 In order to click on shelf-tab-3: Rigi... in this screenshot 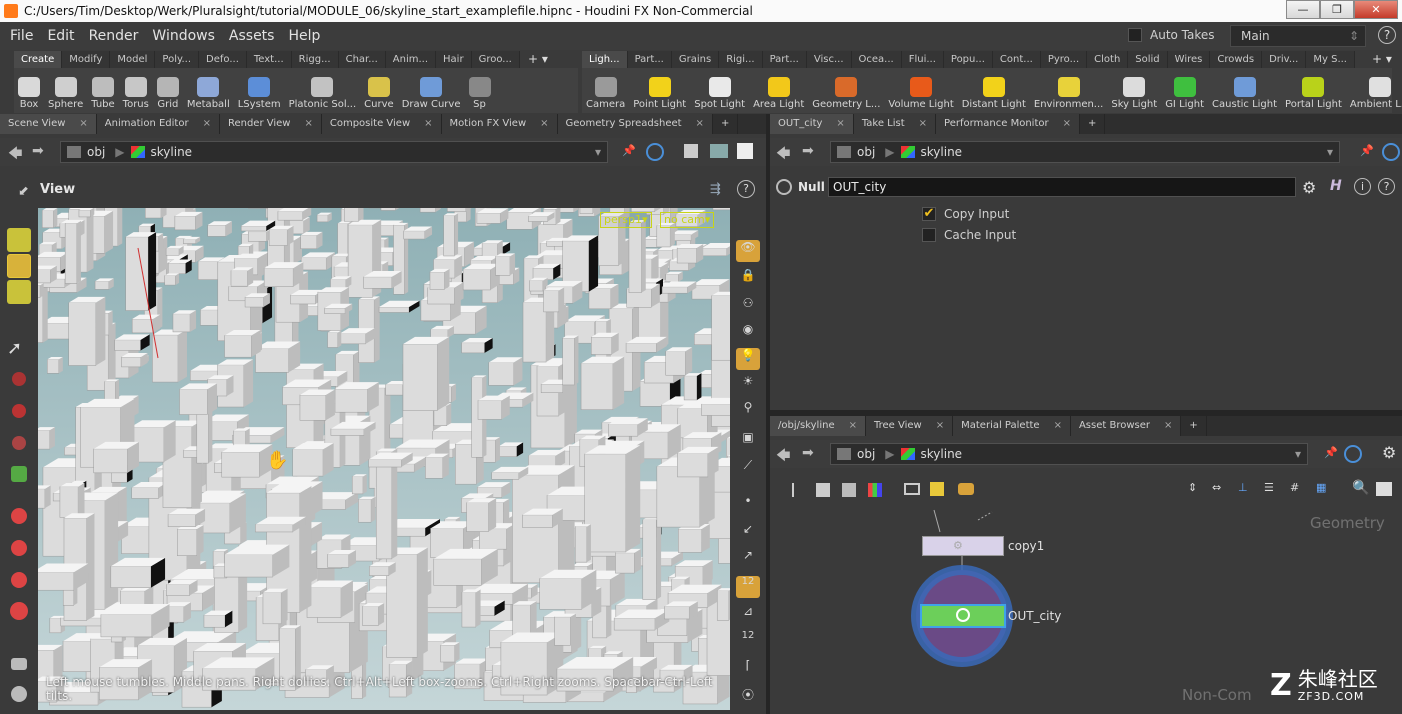, I will do `click(741, 59)`.